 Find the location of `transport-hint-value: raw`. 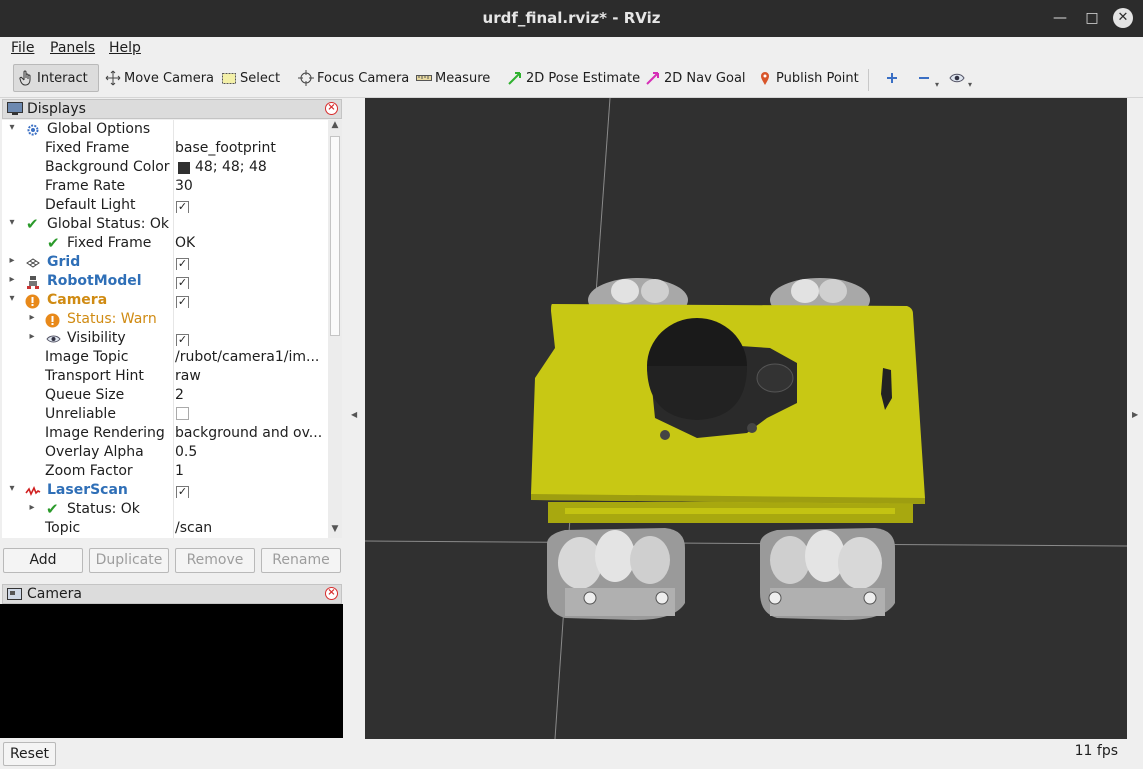

transport-hint-value: raw is located at coordinates (188, 376).